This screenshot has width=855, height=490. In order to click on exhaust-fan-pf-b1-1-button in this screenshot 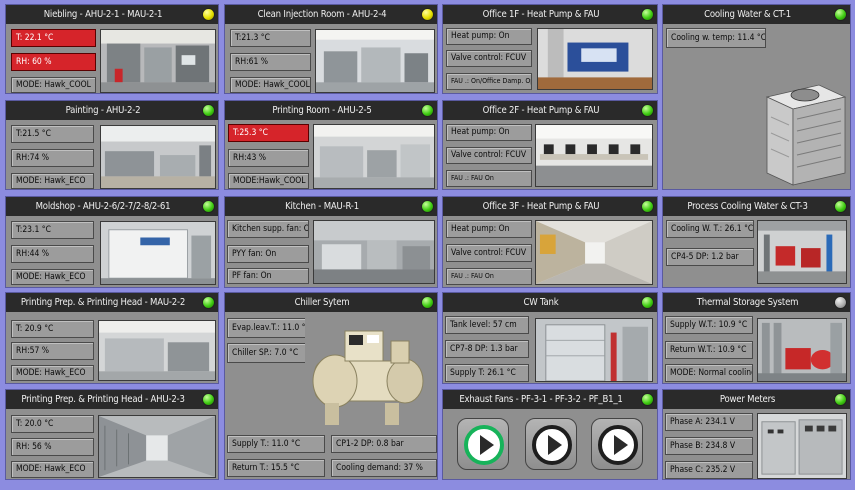, I will do `click(617, 444)`.